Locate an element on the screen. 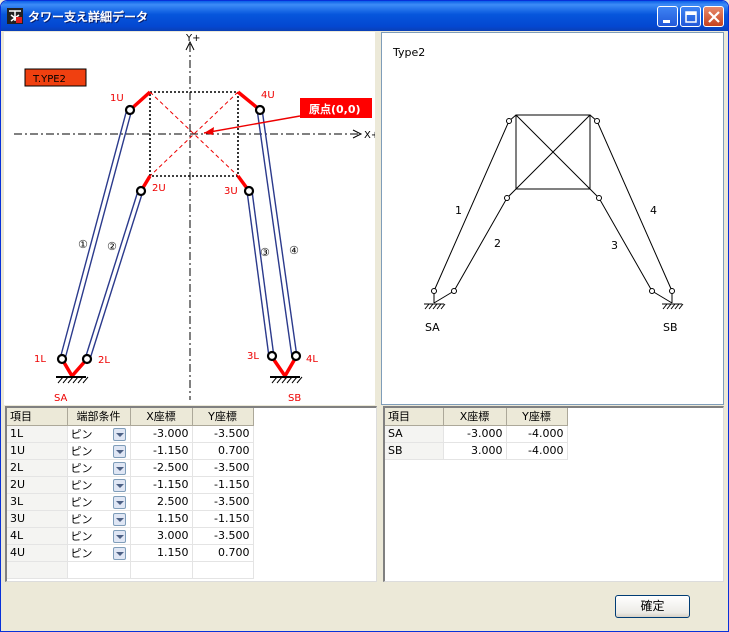  type-support-sa-icon is located at coordinates (435, 306).